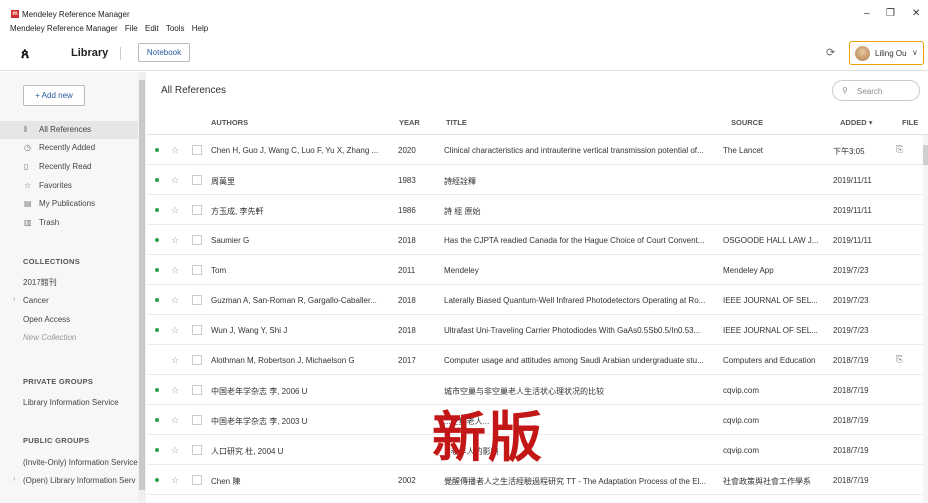 This screenshot has height=503, width=928. Describe the element at coordinates (36, 300) in the screenshot. I see `collection-item: Cancer` at that location.